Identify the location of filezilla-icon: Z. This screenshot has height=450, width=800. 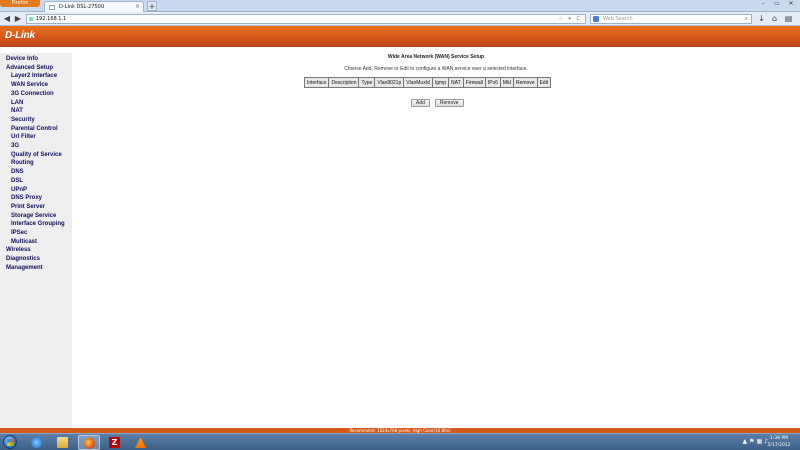
(115, 442).